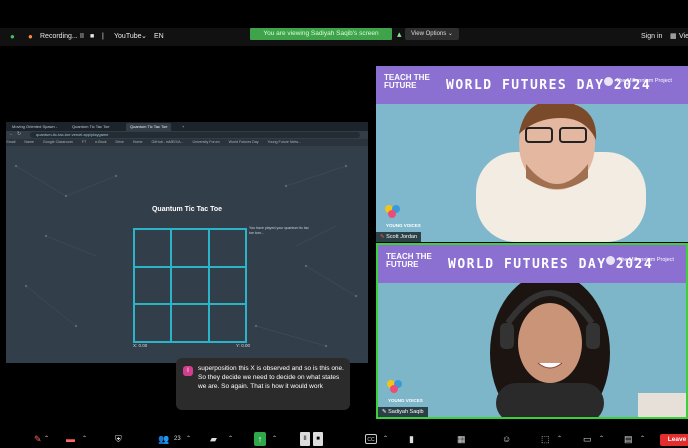 The width and height of the screenshot is (688, 448). Describe the element at coordinates (159, 37) in the screenshot. I see `language-label: EN` at that location.